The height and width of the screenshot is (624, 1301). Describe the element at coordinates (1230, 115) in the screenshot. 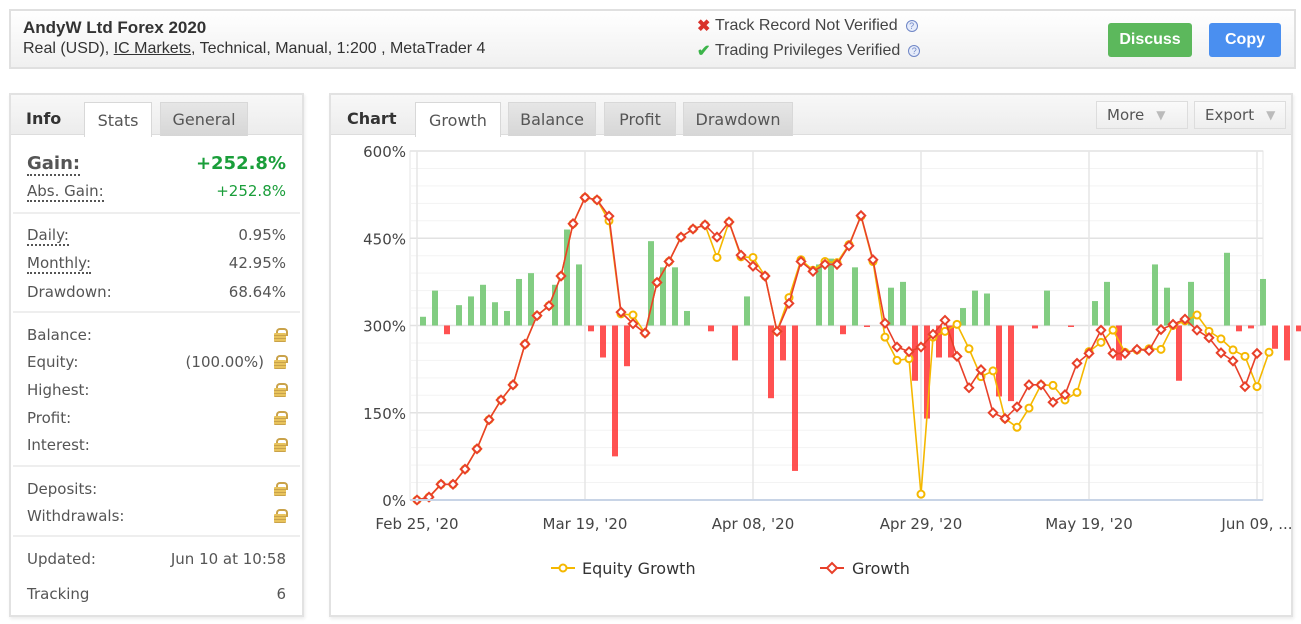

I see `export-label: Export` at that location.